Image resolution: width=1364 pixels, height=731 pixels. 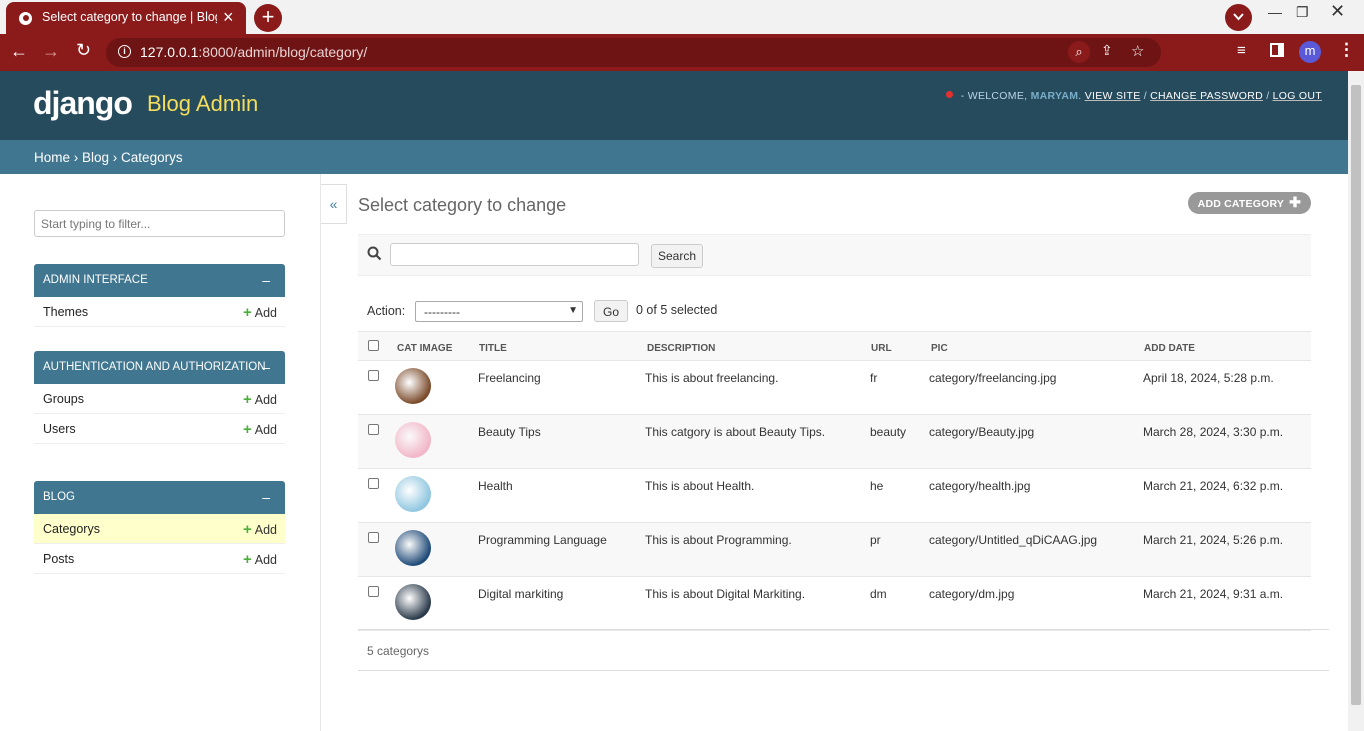 I want to click on module-header: BLOG –, so click(x=159, y=497).